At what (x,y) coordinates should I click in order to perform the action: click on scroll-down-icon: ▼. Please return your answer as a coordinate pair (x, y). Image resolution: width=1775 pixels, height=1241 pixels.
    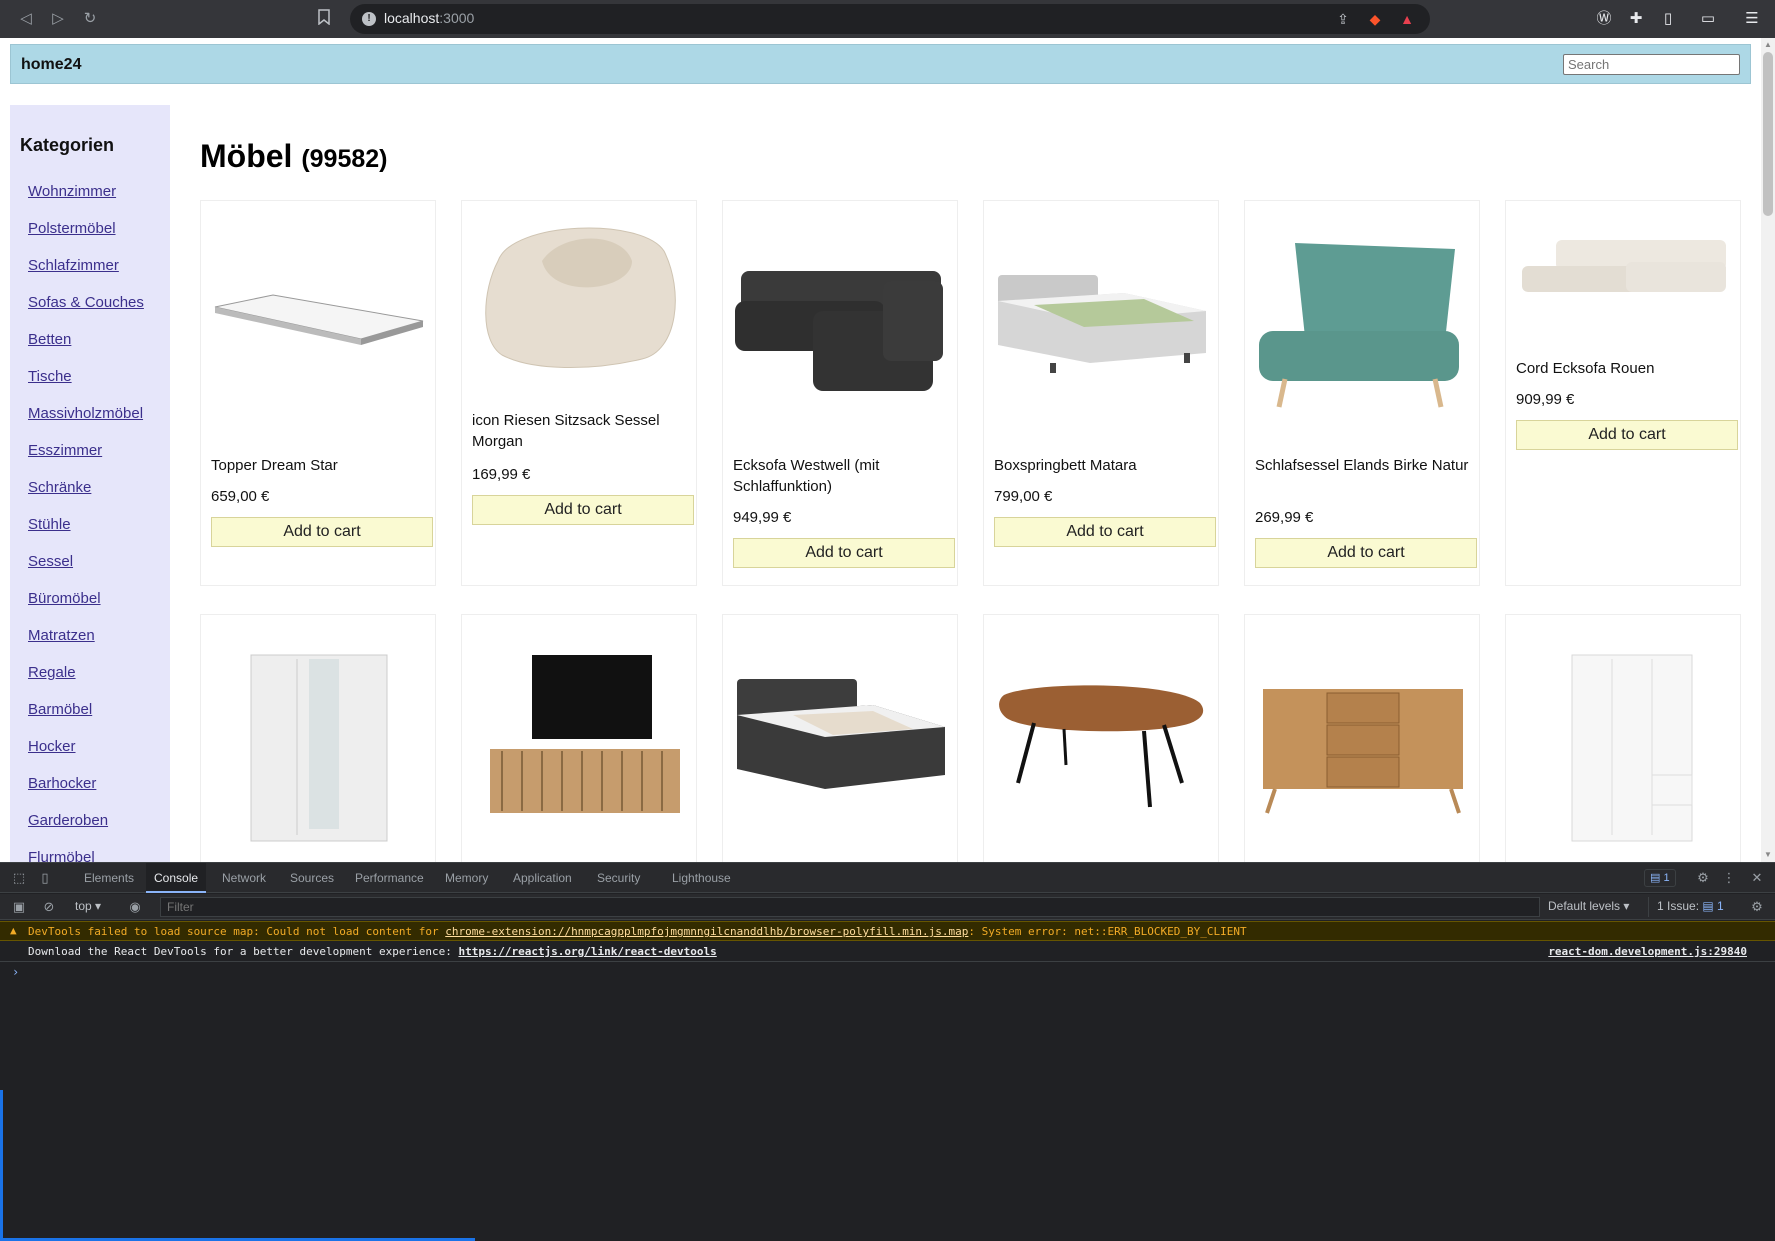
    Looking at the image, I should click on (1768, 855).